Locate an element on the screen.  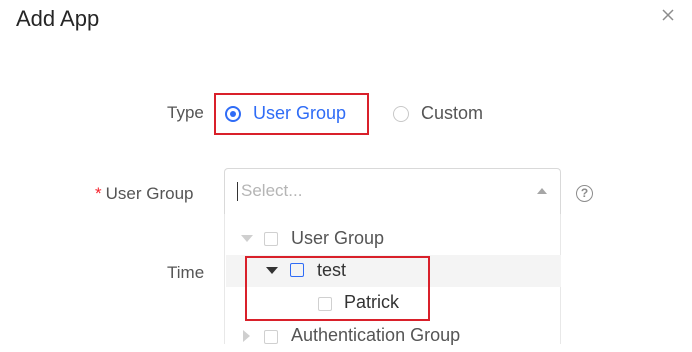
tree-node-label: Authentication Group is located at coordinates (376, 335).